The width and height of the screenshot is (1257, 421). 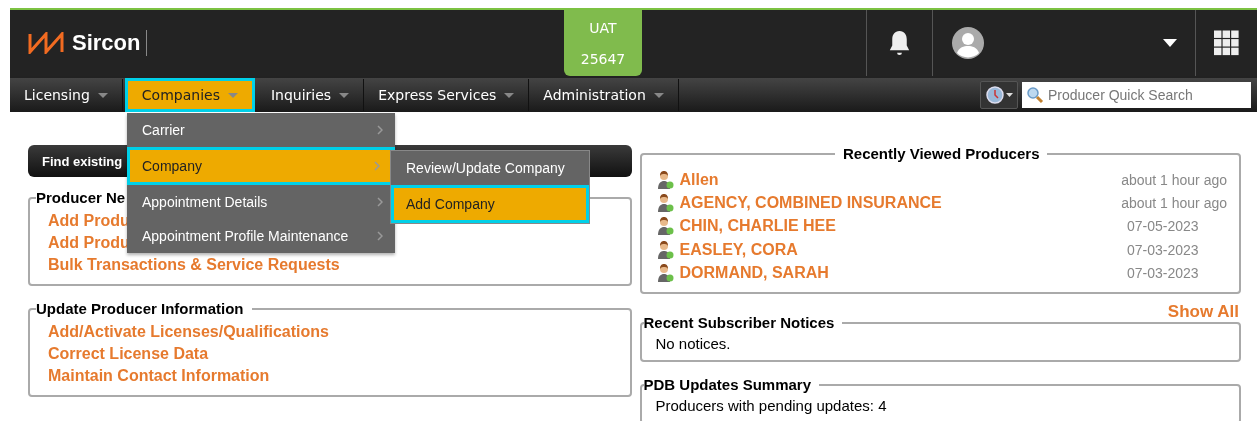 I want to click on section-title: Recent Subscriber Notices, so click(x=739, y=323).